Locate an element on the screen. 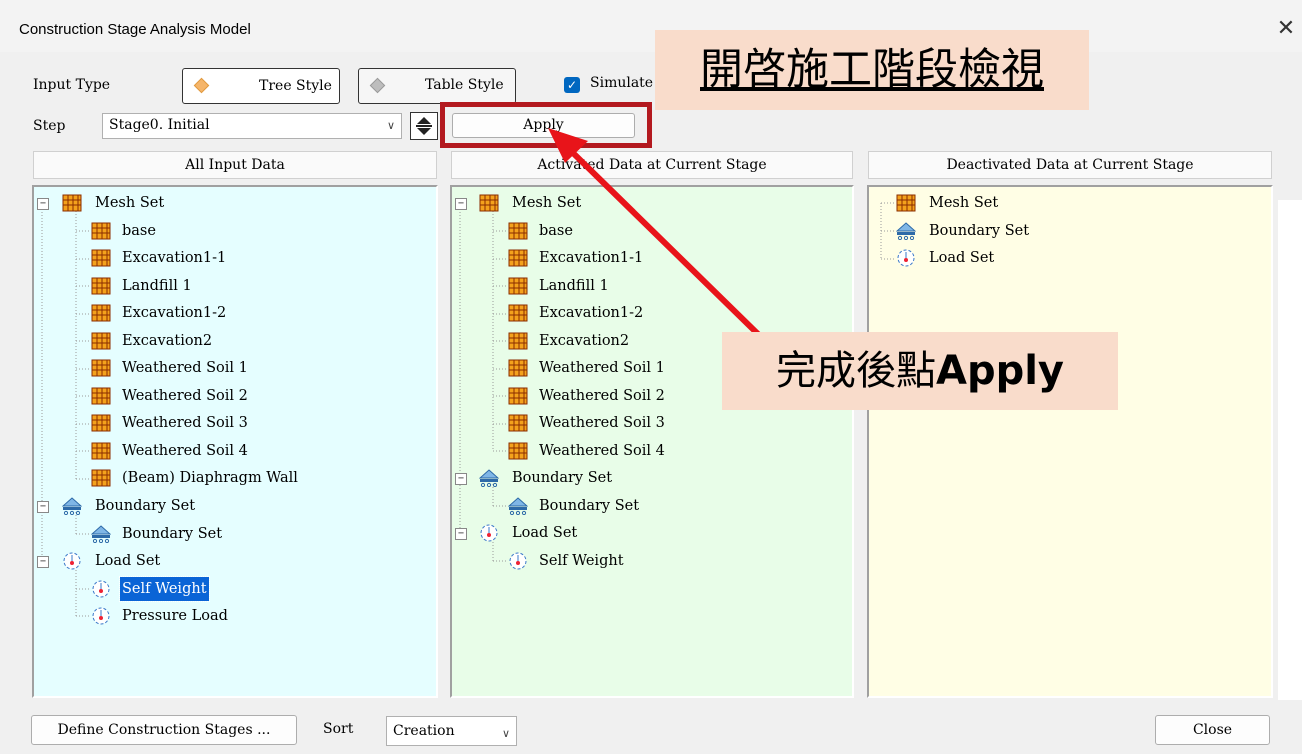 Image resolution: width=1302 pixels, height=754 pixels. view-stage-annotation: 開啓施工階段檢視 is located at coordinates (872, 70).